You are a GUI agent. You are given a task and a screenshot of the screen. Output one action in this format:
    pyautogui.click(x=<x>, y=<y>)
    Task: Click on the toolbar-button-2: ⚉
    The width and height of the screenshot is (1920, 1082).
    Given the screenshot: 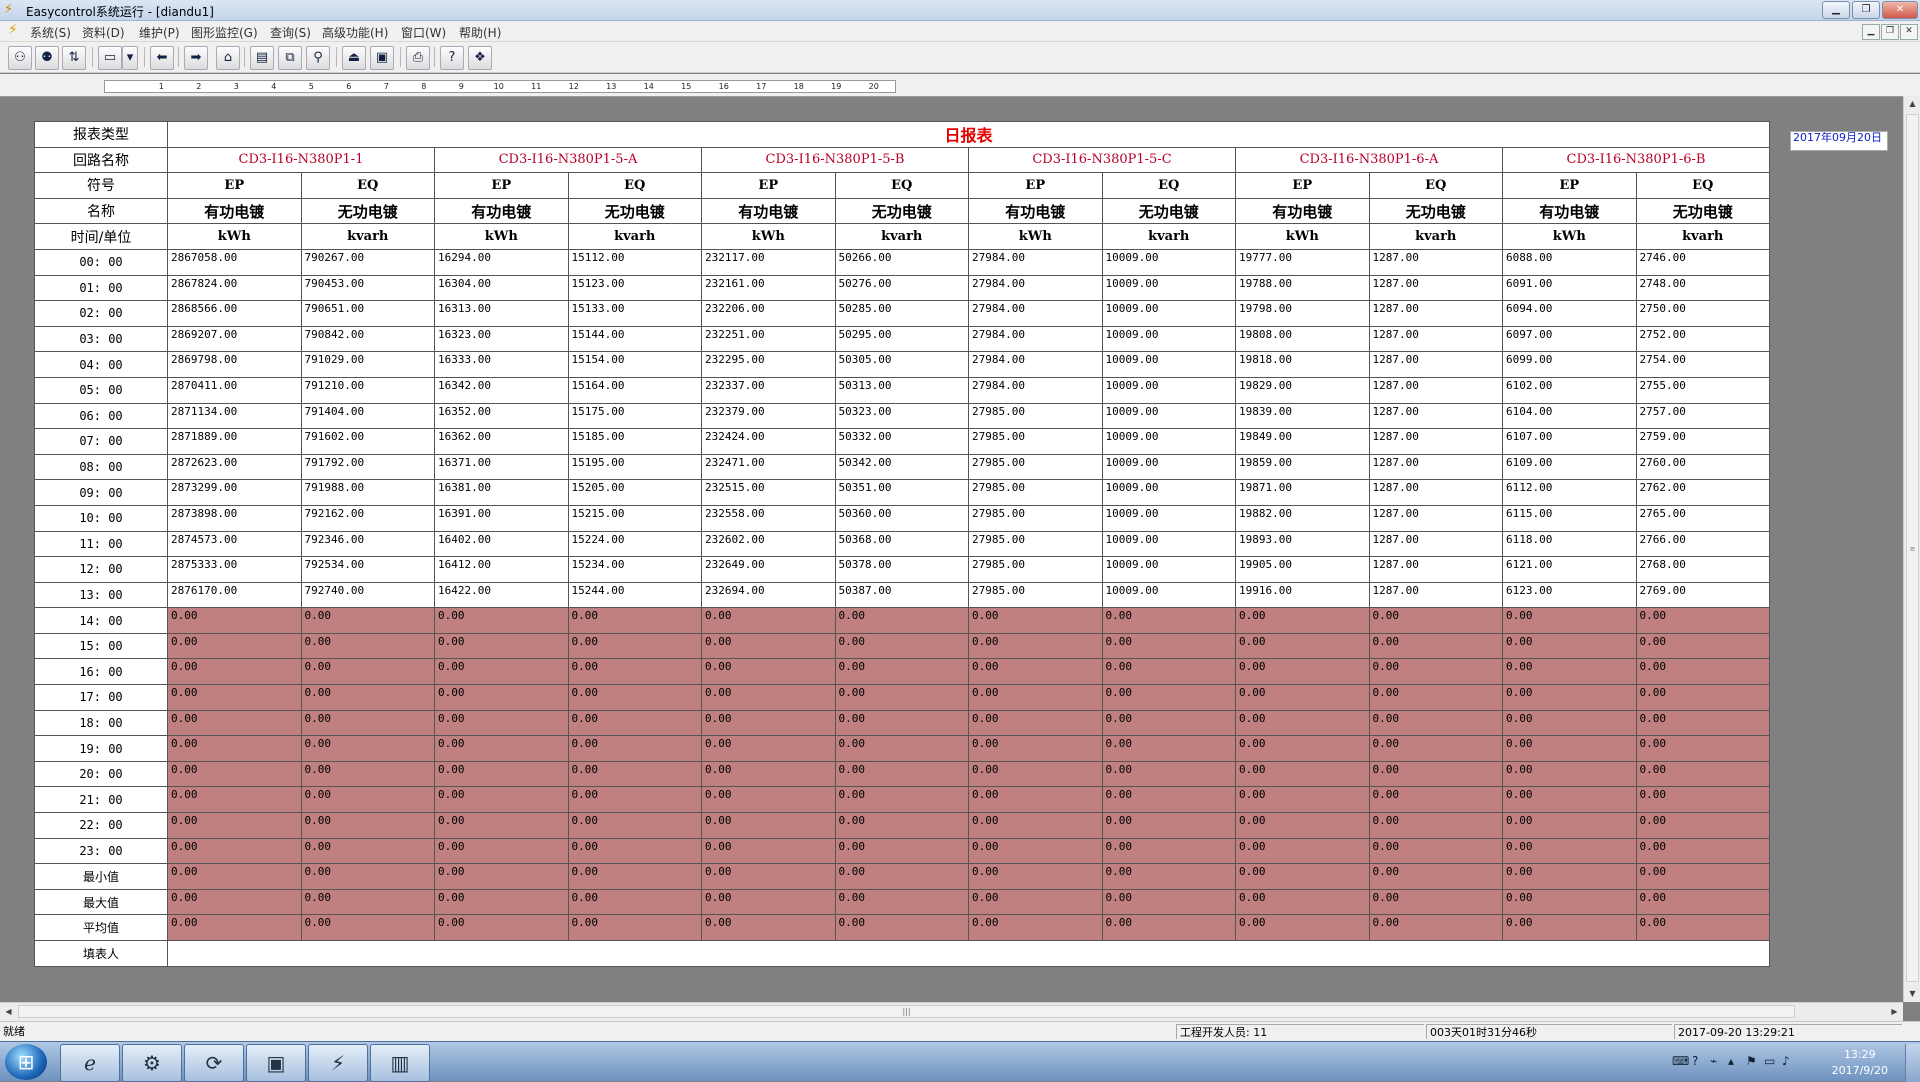 What is the action you would take?
    pyautogui.click(x=47, y=58)
    